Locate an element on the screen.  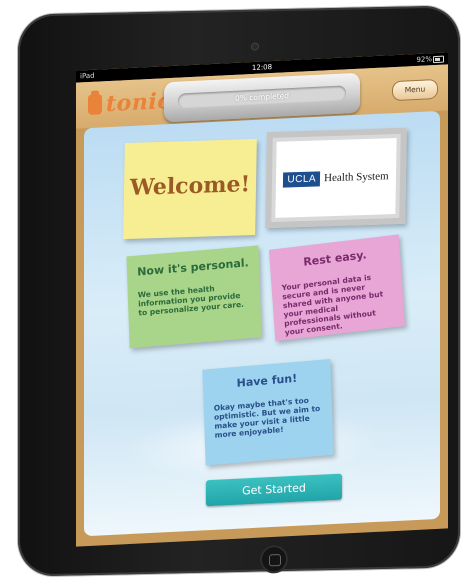
logo-text: tonic is located at coordinates (139, 102).